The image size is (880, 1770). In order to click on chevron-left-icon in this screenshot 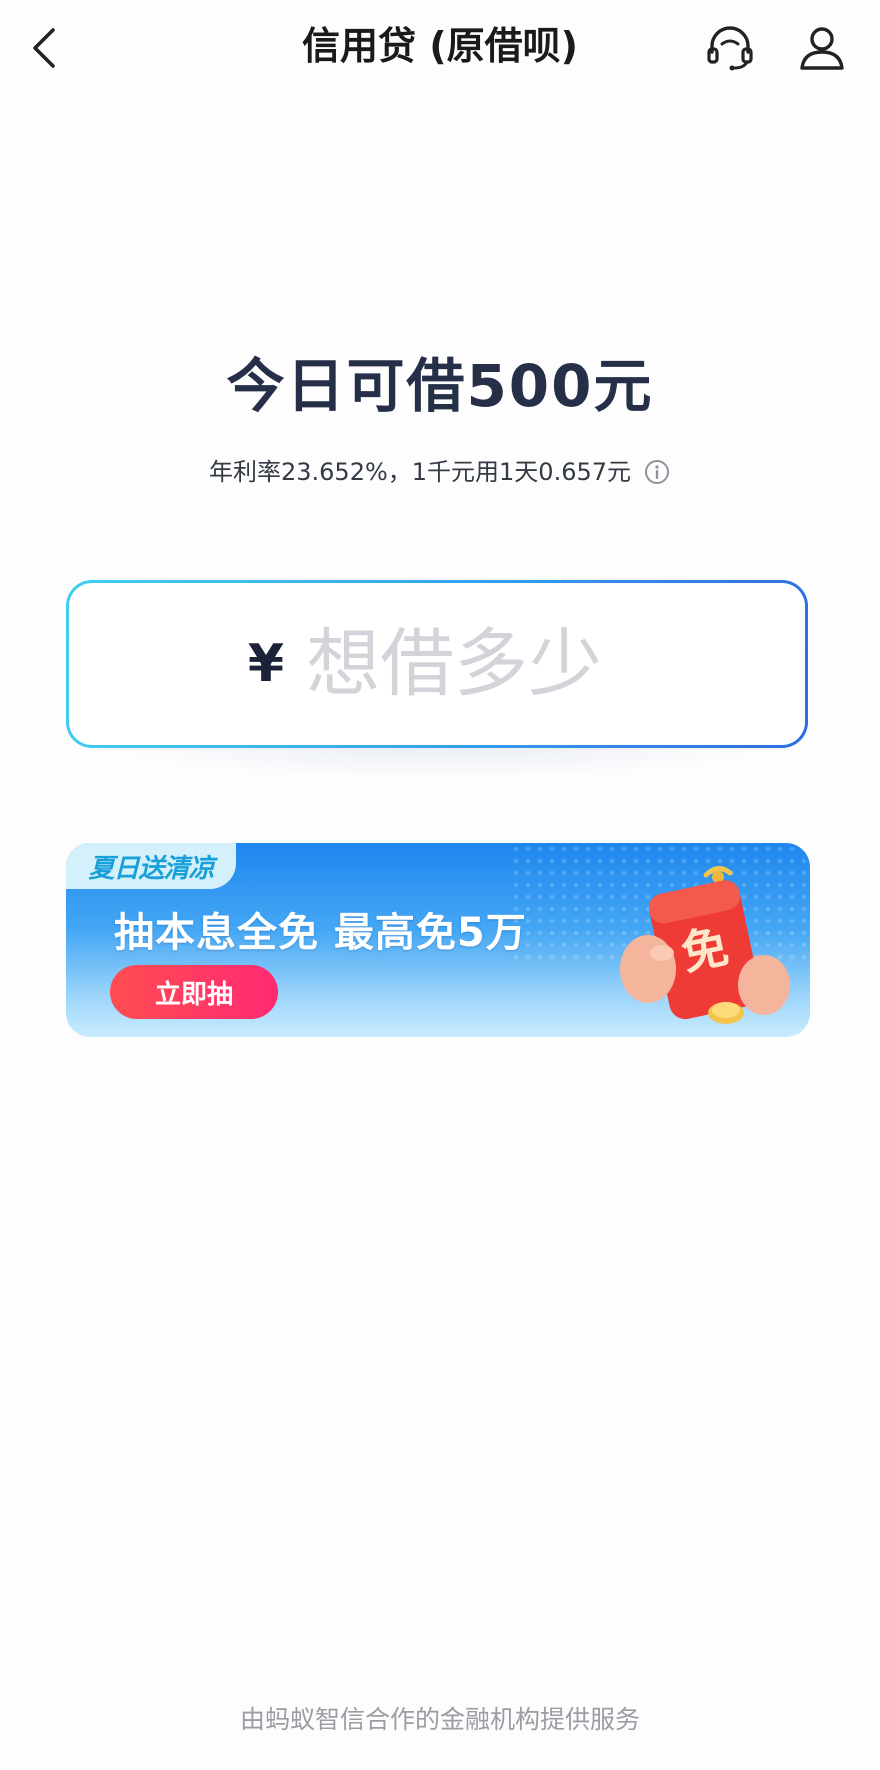, I will do `click(44, 48)`.